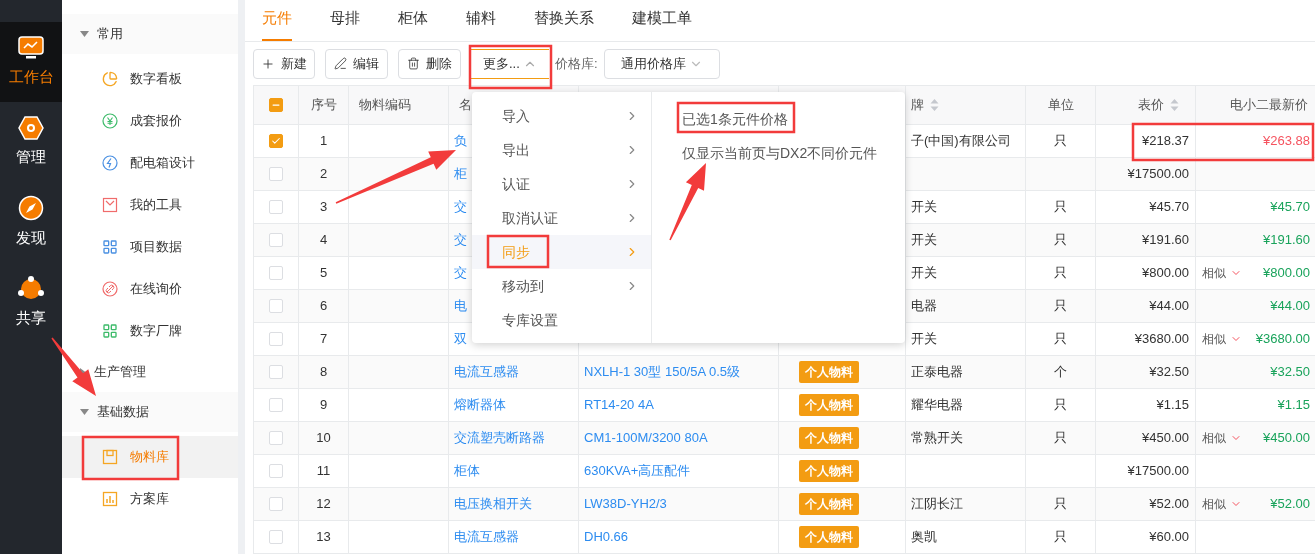 Image resolution: width=1315 pixels, height=554 pixels. I want to click on table-cell-text: ¥263.88, so click(1286, 141).